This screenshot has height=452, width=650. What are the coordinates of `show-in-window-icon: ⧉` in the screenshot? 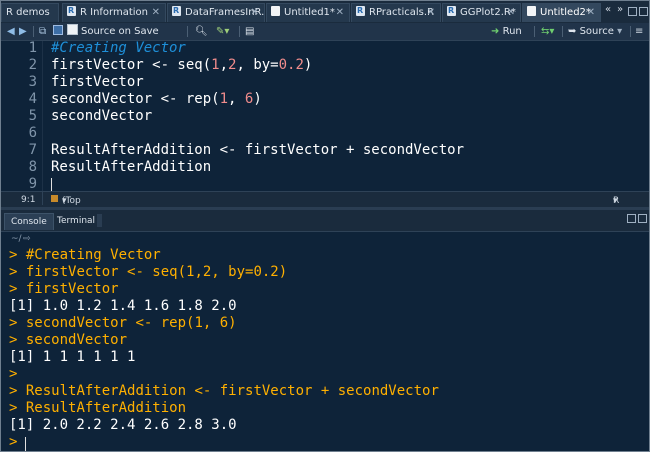 It's located at (42, 31).